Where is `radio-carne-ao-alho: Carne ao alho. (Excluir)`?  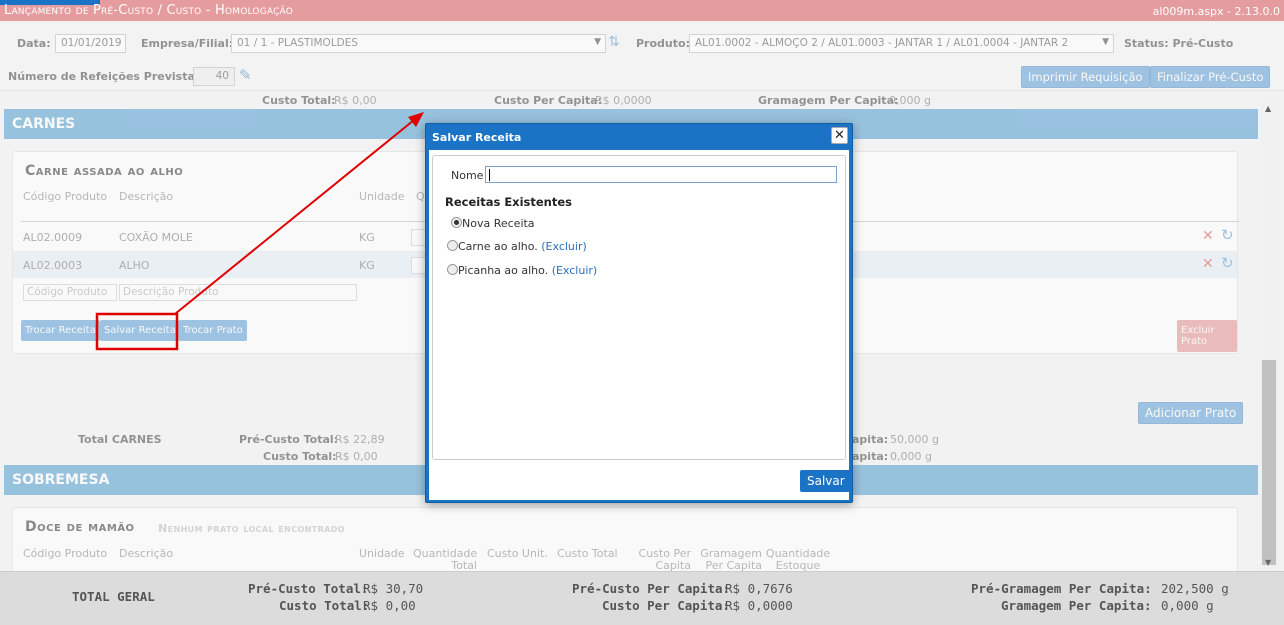 radio-carne-ao-alho: Carne ao alho. (Excluir) is located at coordinates (517, 246).